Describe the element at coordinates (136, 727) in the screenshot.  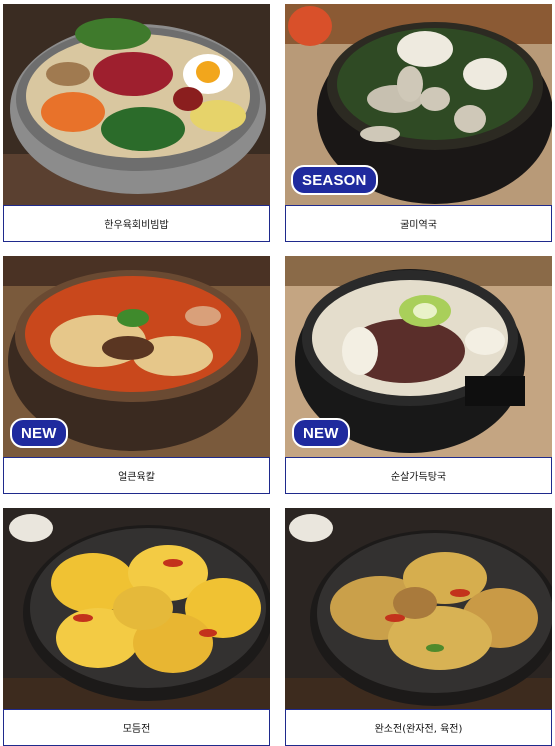
I see `menu-item-name: 모듬전` at that location.